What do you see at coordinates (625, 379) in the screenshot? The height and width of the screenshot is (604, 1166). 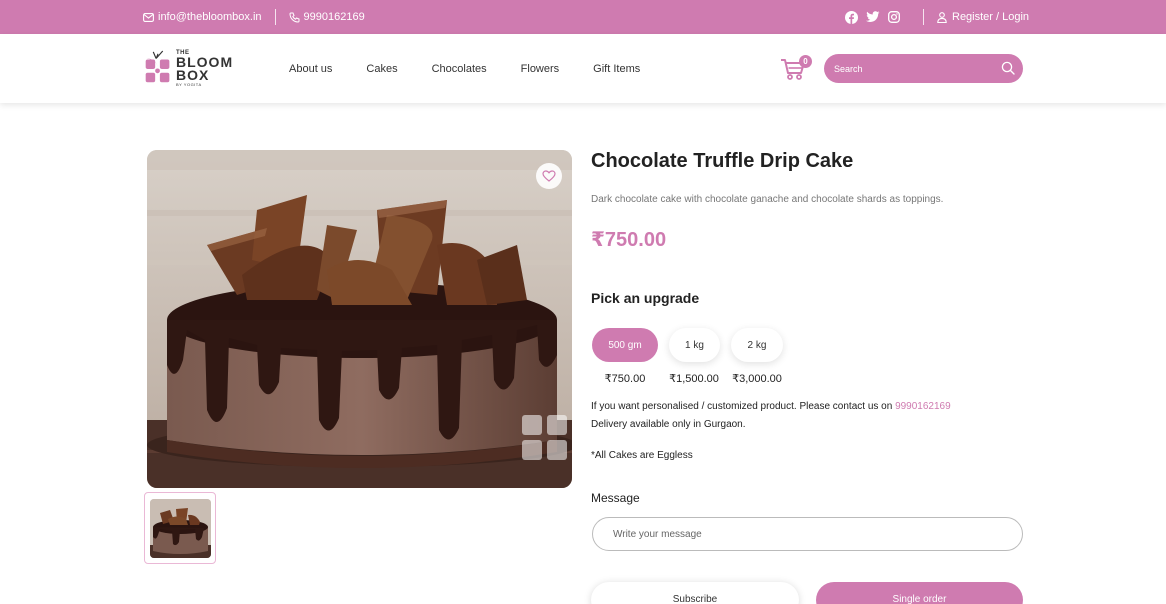 I see `size-option-price: ₹750.00` at bounding box center [625, 379].